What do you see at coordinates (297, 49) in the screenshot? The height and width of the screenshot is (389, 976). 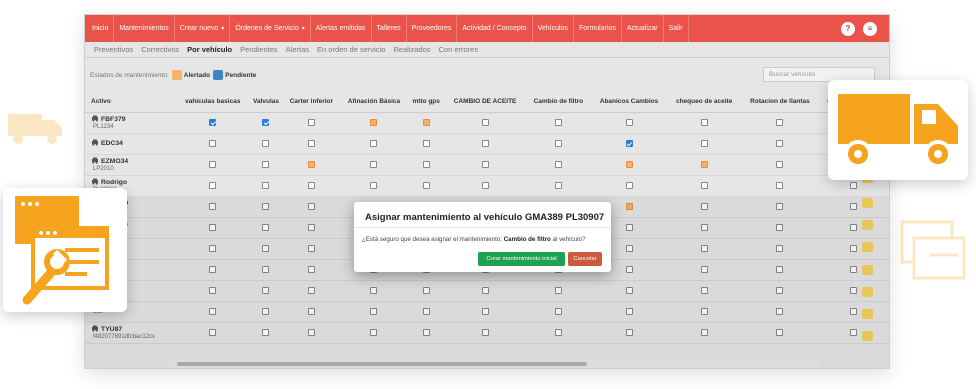 I see `tab-alertas: Alertas` at bounding box center [297, 49].